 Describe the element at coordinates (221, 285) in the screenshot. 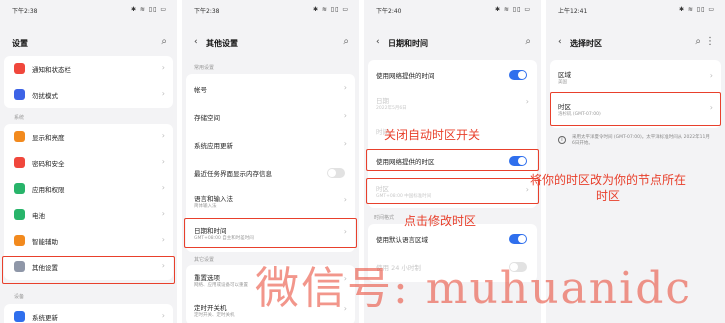

I see `list-item-sub: 网络、应用或设备可以重置` at that location.